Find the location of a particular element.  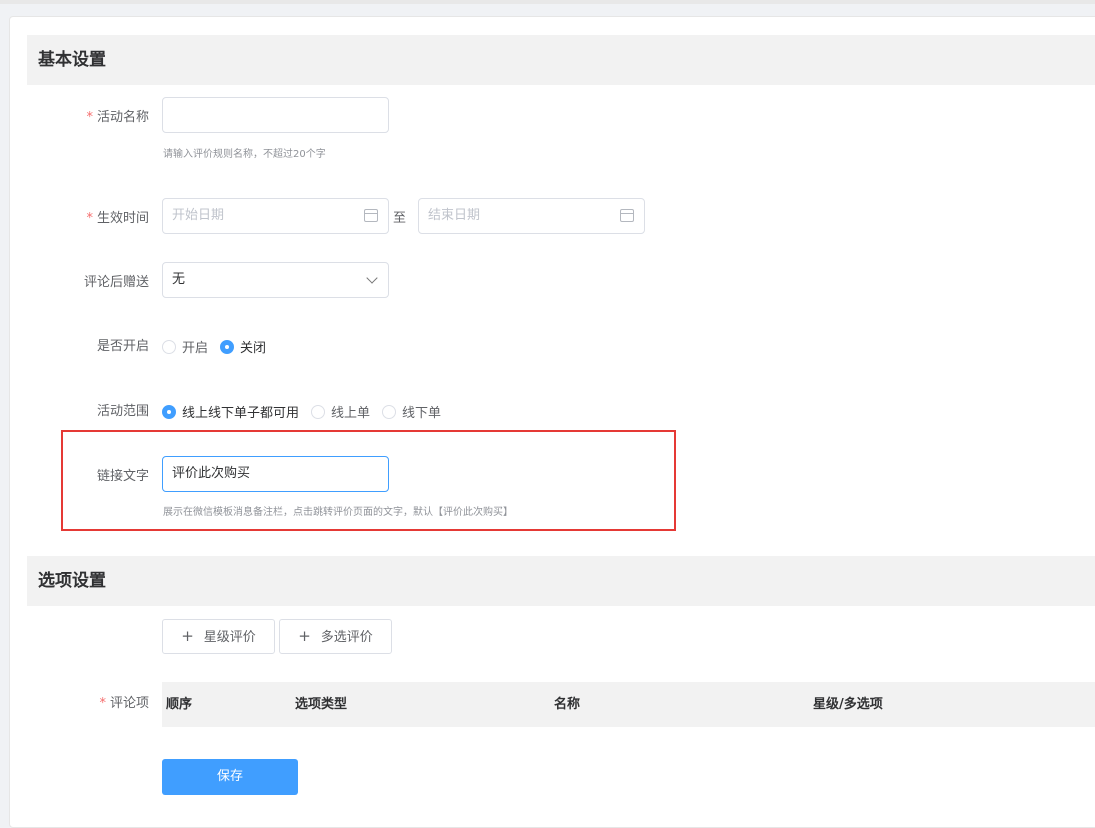

section-option-settings: 选项设置 is located at coordinates (561, 581).